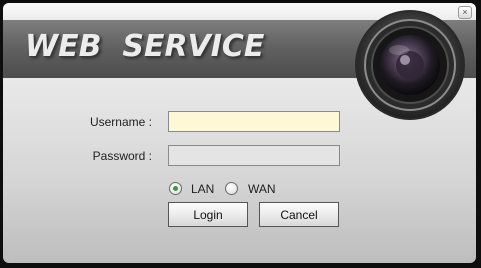  Describe the element at coordinates (120, 122) in the screenshot. I see `username-label: Username :` at that location.